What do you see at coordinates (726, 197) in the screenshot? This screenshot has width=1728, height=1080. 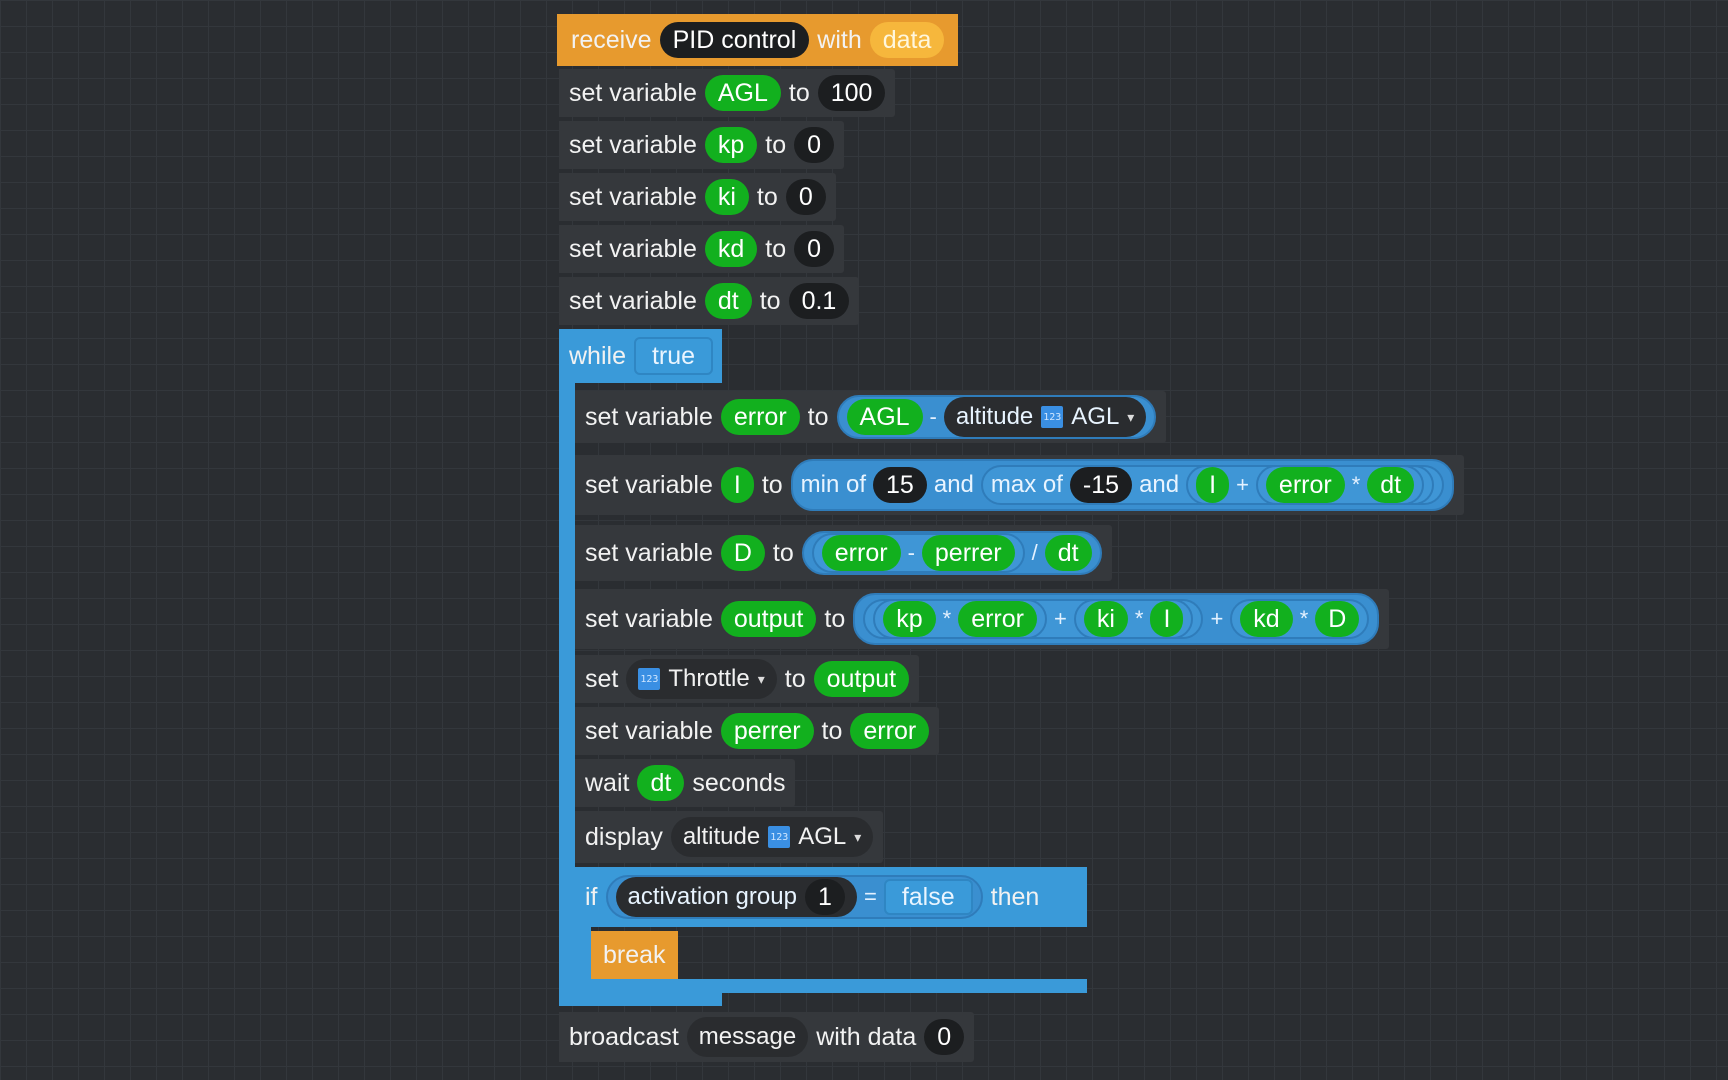 I see `variable-ki: ki` at bounding box center [726, 197].